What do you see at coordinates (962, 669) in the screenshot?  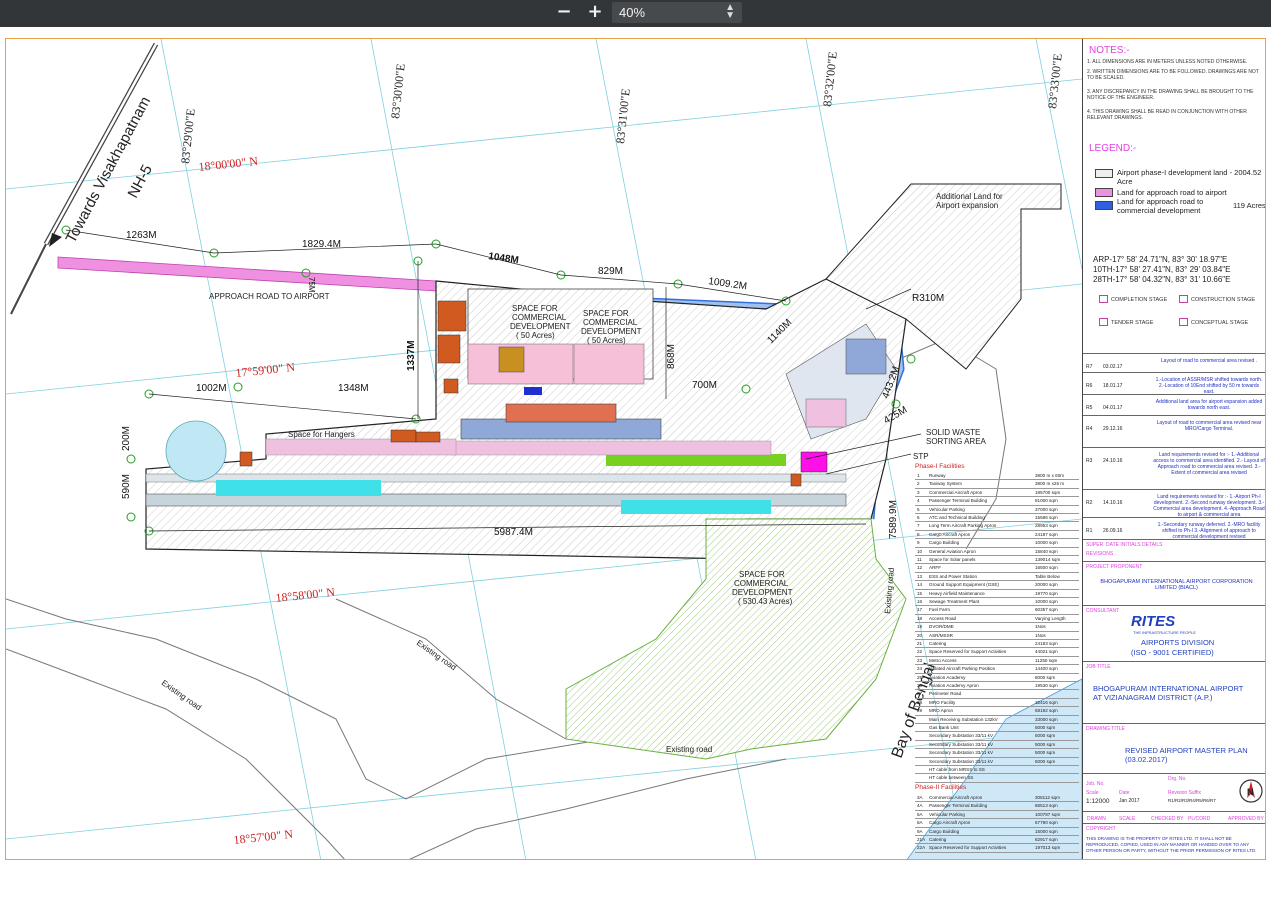 I see `facility-name: Isolated Aircraft Parking Position` at bounding box center [962, 669].